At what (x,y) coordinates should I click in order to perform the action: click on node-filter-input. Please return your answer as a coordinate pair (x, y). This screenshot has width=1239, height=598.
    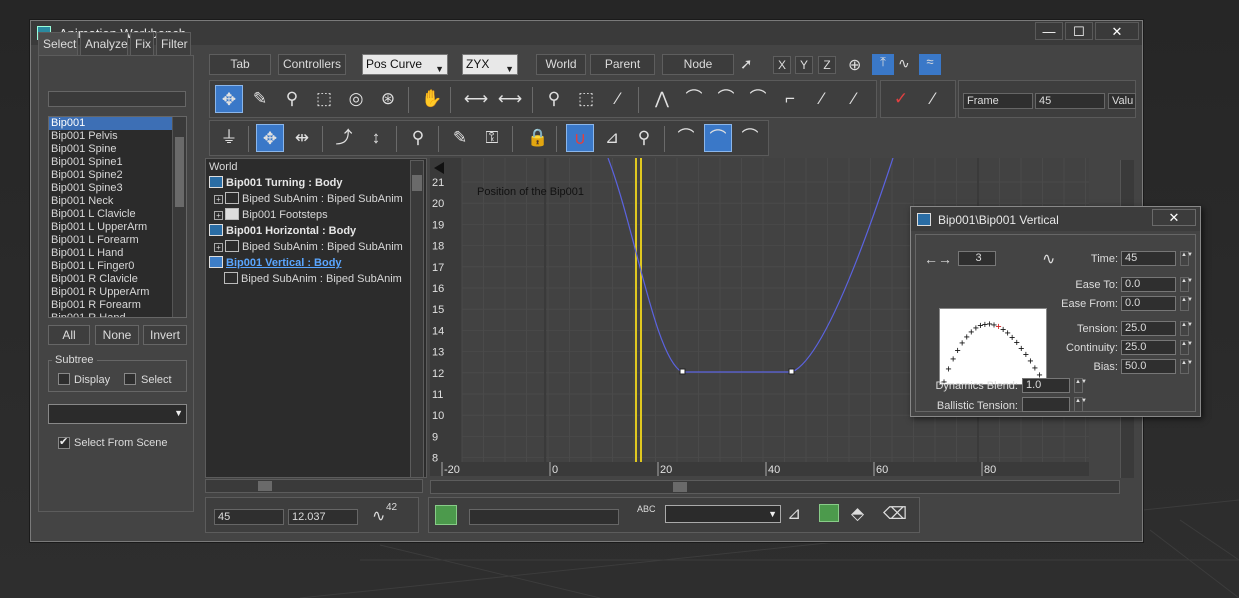
    Looking at the image, I should click on (117, 99).